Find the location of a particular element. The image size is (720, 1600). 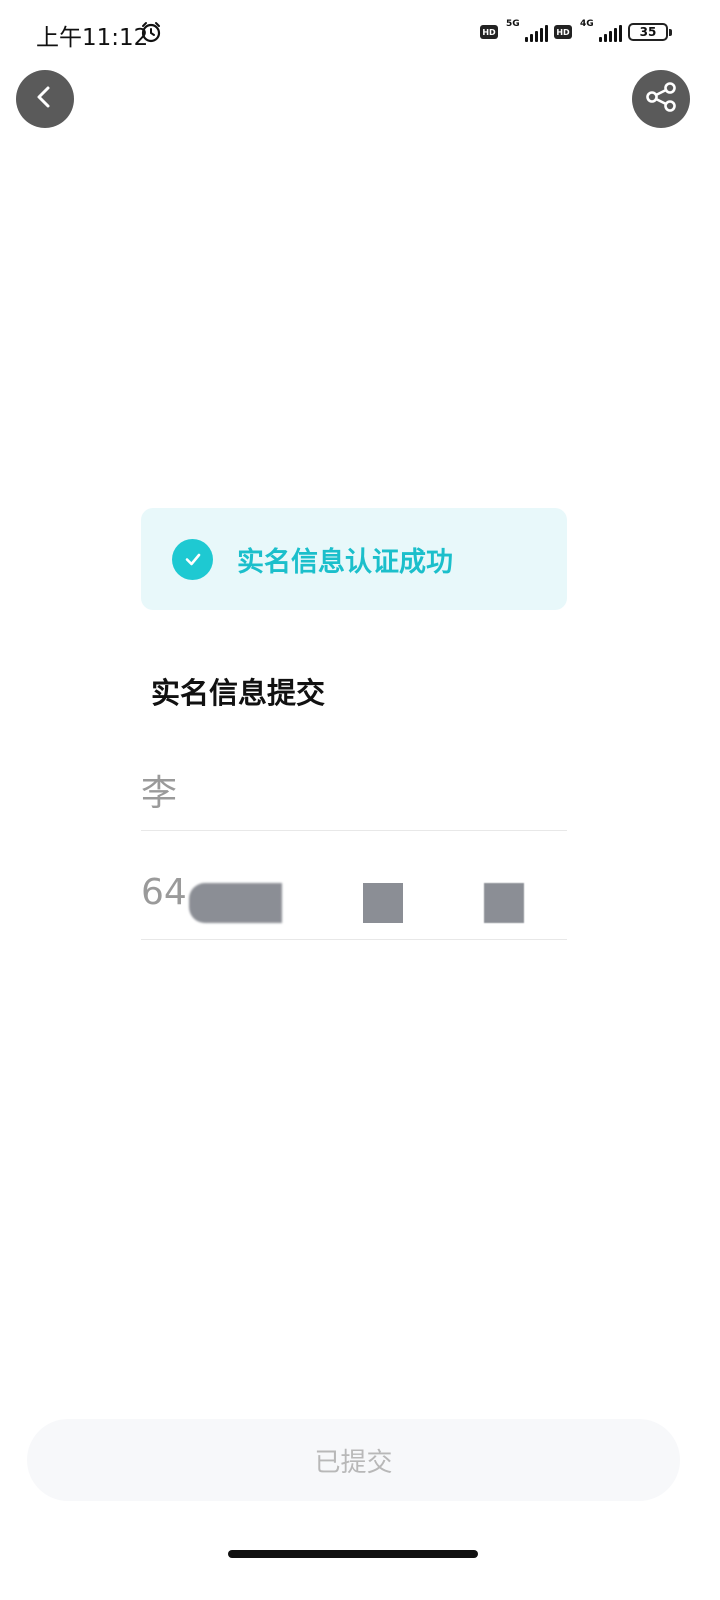

submitted-button: 已提交 is located at coordinates (353, 1460).